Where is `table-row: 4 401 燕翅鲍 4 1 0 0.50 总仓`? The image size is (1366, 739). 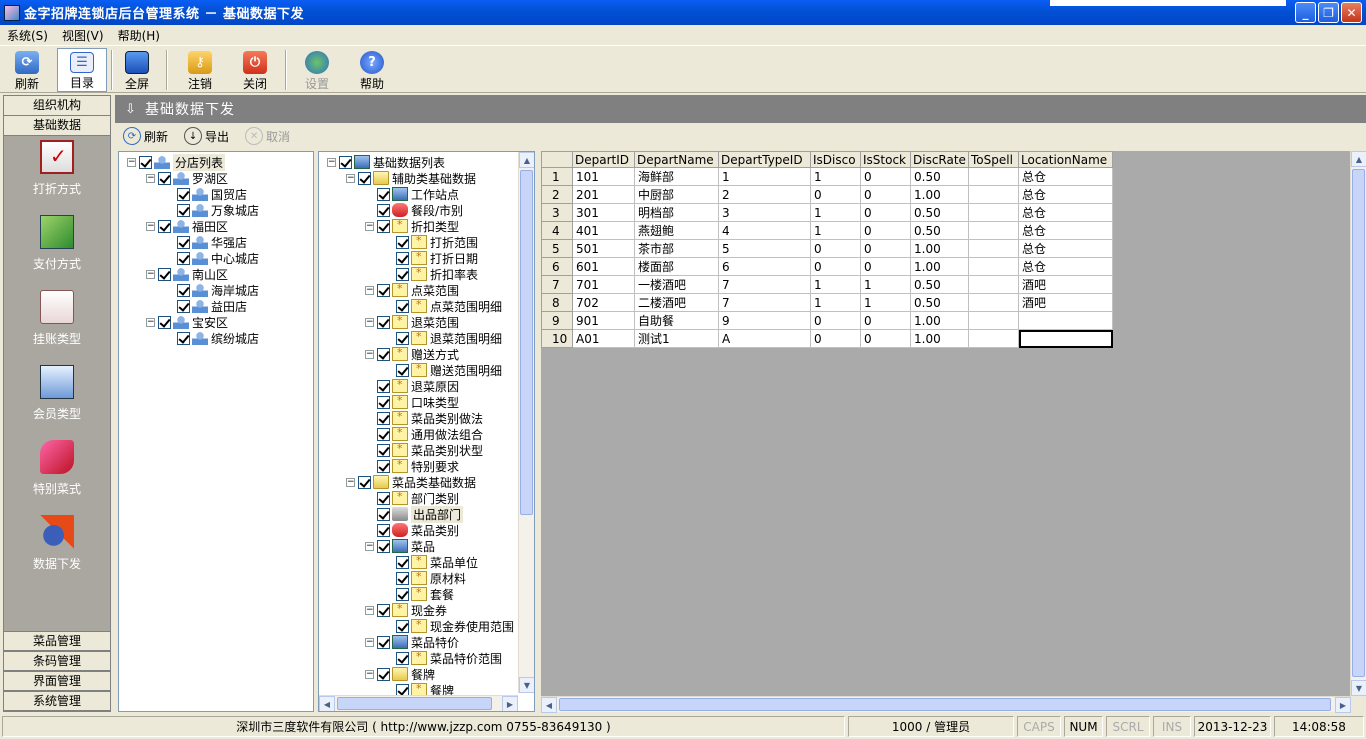 table-row: 4 401 燕翅鲍 4 1 0 0.50 总仓 is located at coordinates (827, 230).